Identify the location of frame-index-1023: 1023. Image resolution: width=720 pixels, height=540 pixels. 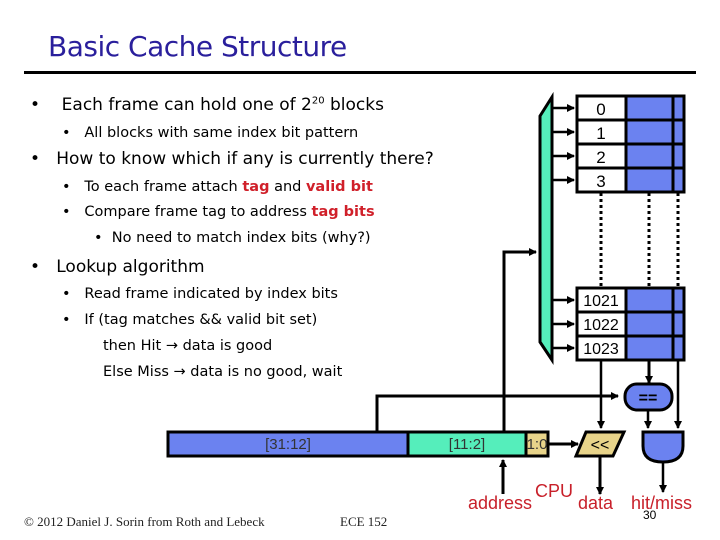
(601, 349).